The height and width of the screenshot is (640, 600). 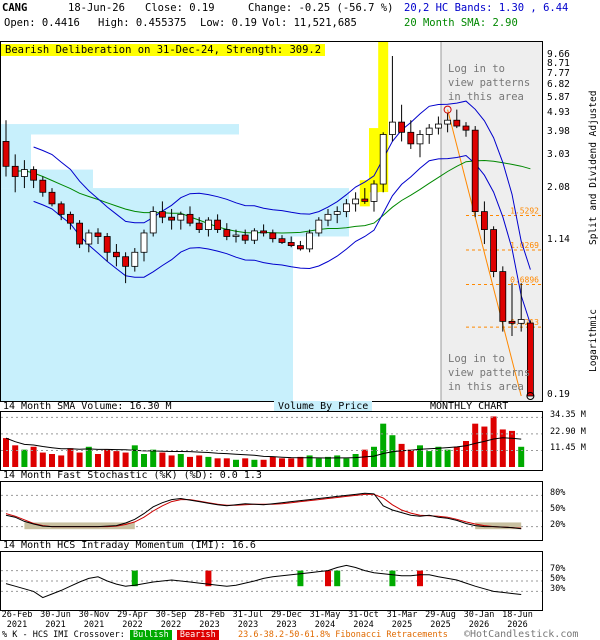 I want to click on copyright-link: ©HotCandlestick.com, so click(x=521, y=634).